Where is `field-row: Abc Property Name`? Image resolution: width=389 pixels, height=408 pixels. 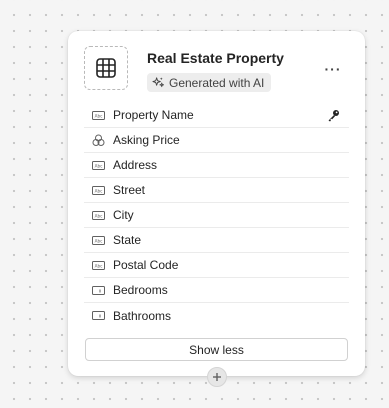 field-row: Abc Property Name is located at coordinates (216, 115).